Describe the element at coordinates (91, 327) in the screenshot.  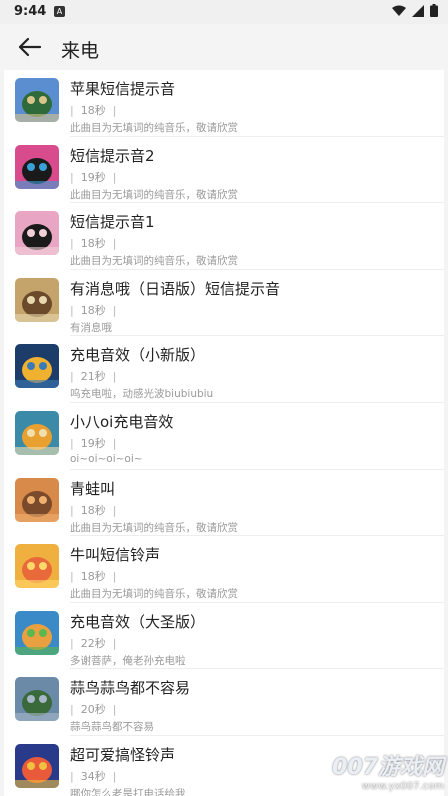
I see `ringtone-description: 有消息哦` at that location.